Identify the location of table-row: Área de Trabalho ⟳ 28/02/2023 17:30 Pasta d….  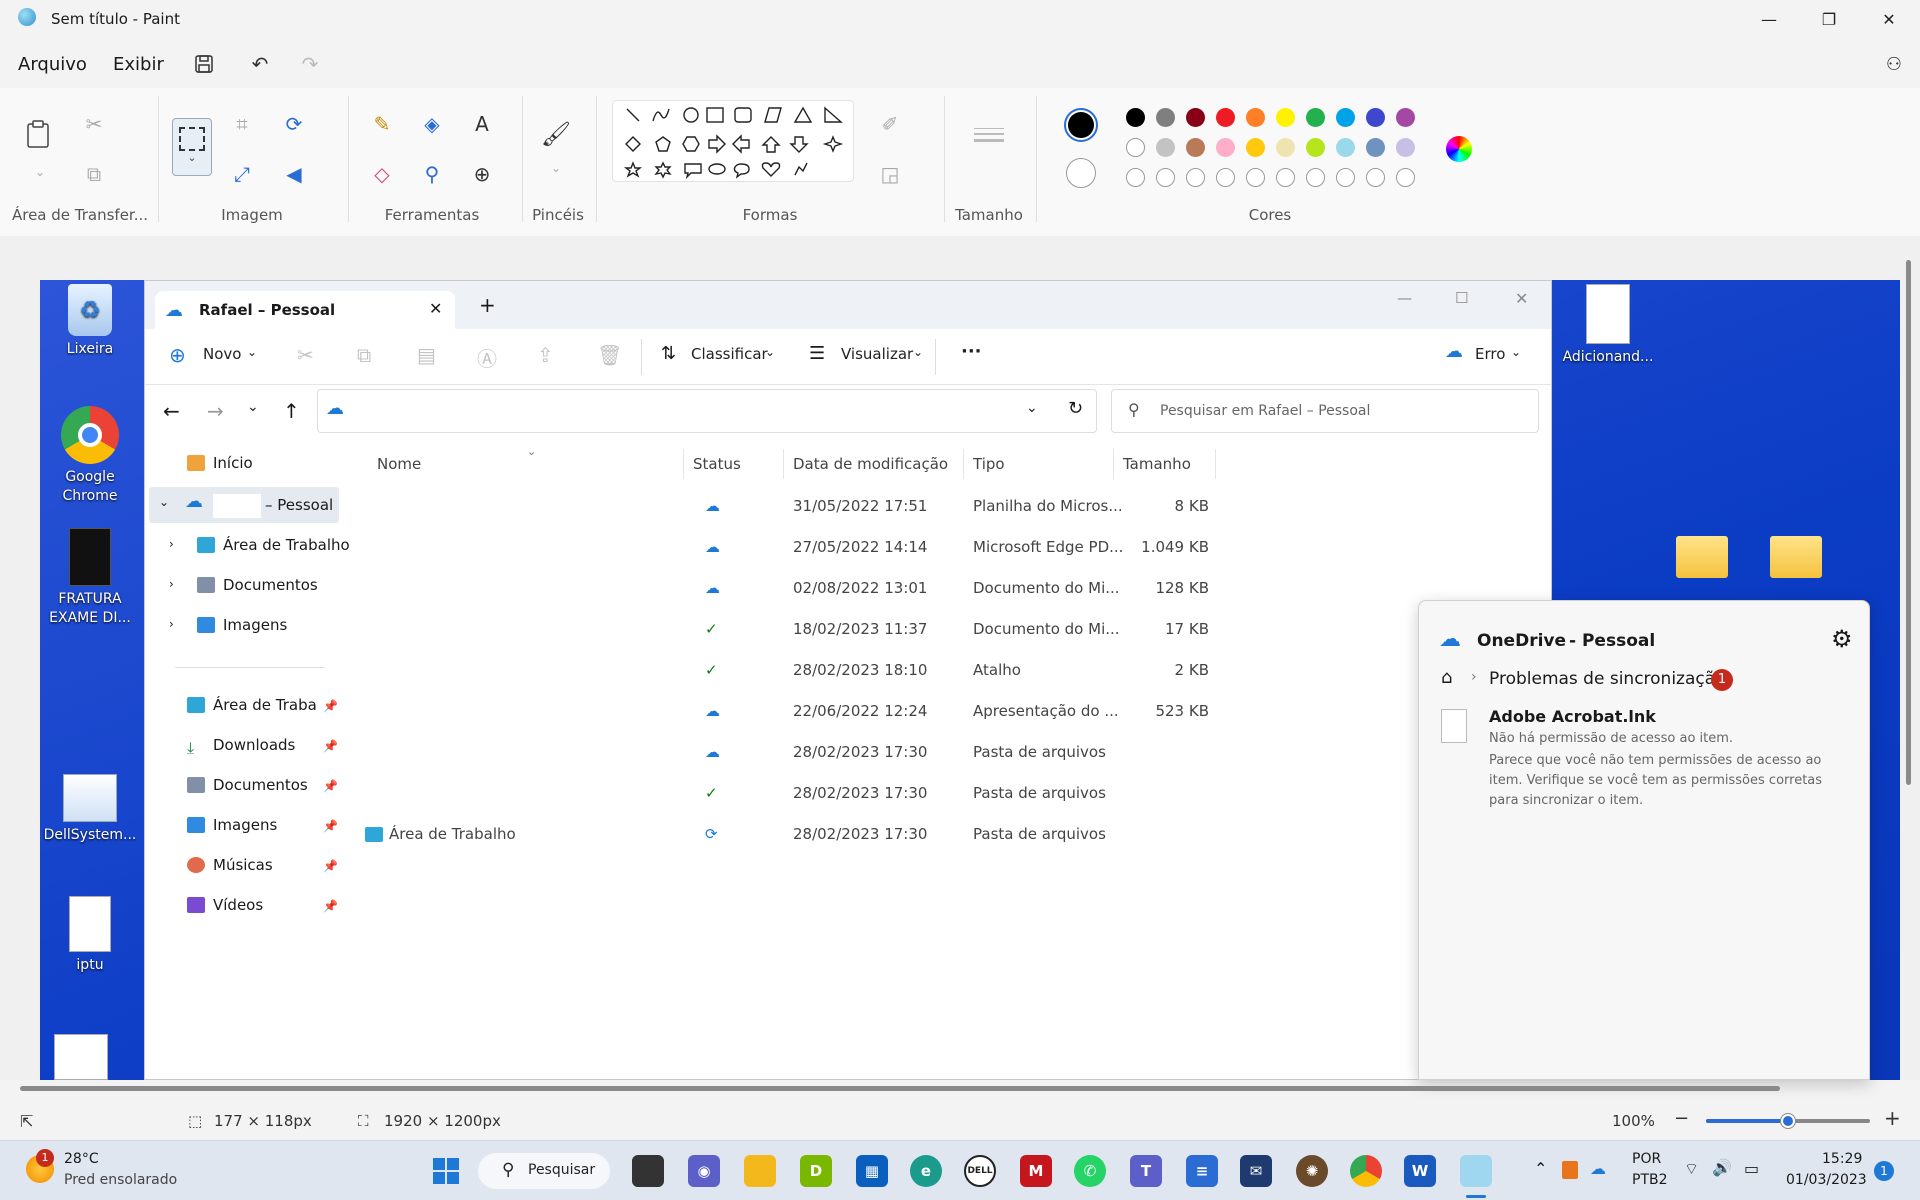
(946, 835).